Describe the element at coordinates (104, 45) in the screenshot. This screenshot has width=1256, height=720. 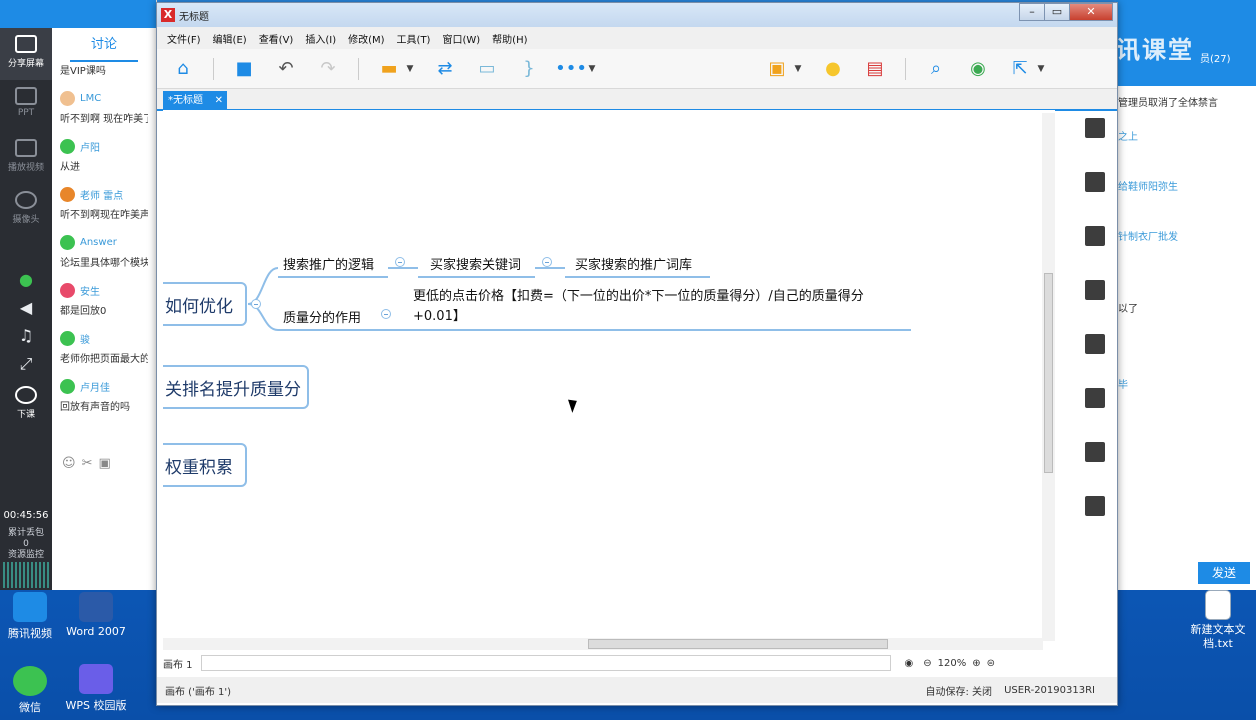
I see `tab-discussion: 讨论` at that location.